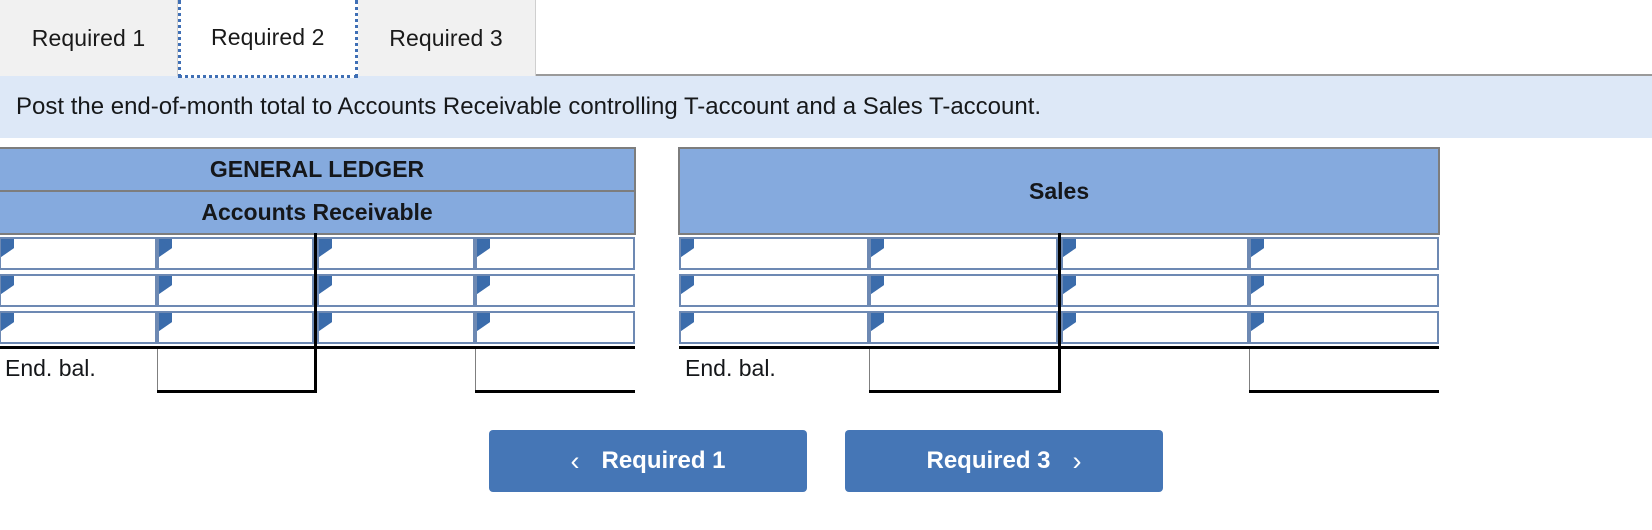 The height and width of the screenshot is (530, 1652). I want to click on ar-cell-r1c2, so click(236, 253).